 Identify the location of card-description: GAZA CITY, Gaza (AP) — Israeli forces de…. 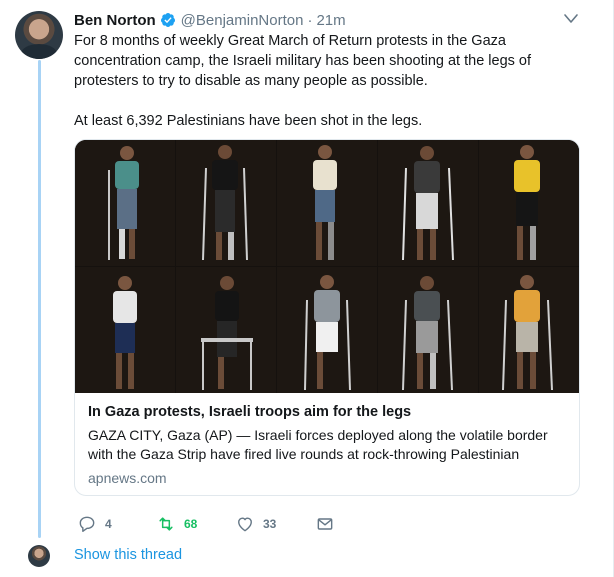
(318, 444).